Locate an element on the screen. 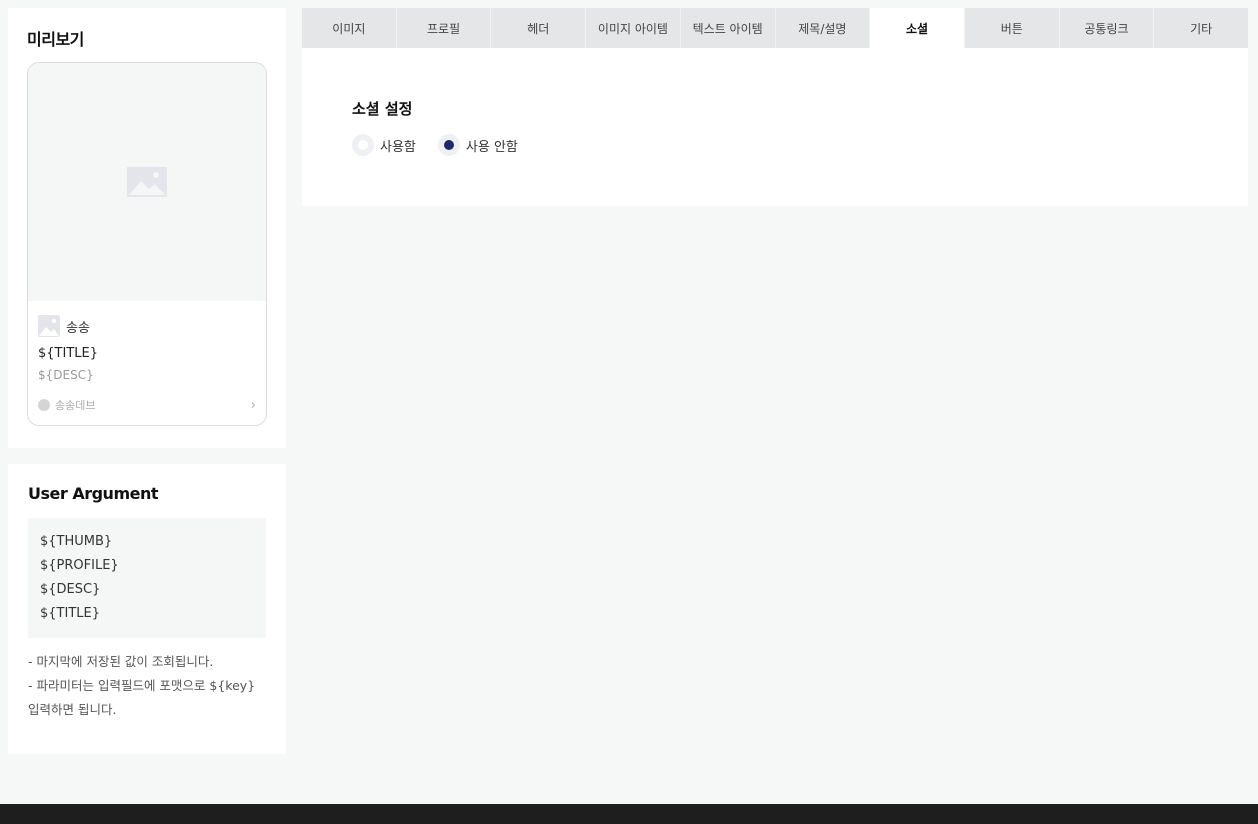 The height and width of the screenshot is (824, 1258). argument-list: ${THUMB} ${PROFILE} ${DESC} ${TITLE} is located at coordinates (147, 578).